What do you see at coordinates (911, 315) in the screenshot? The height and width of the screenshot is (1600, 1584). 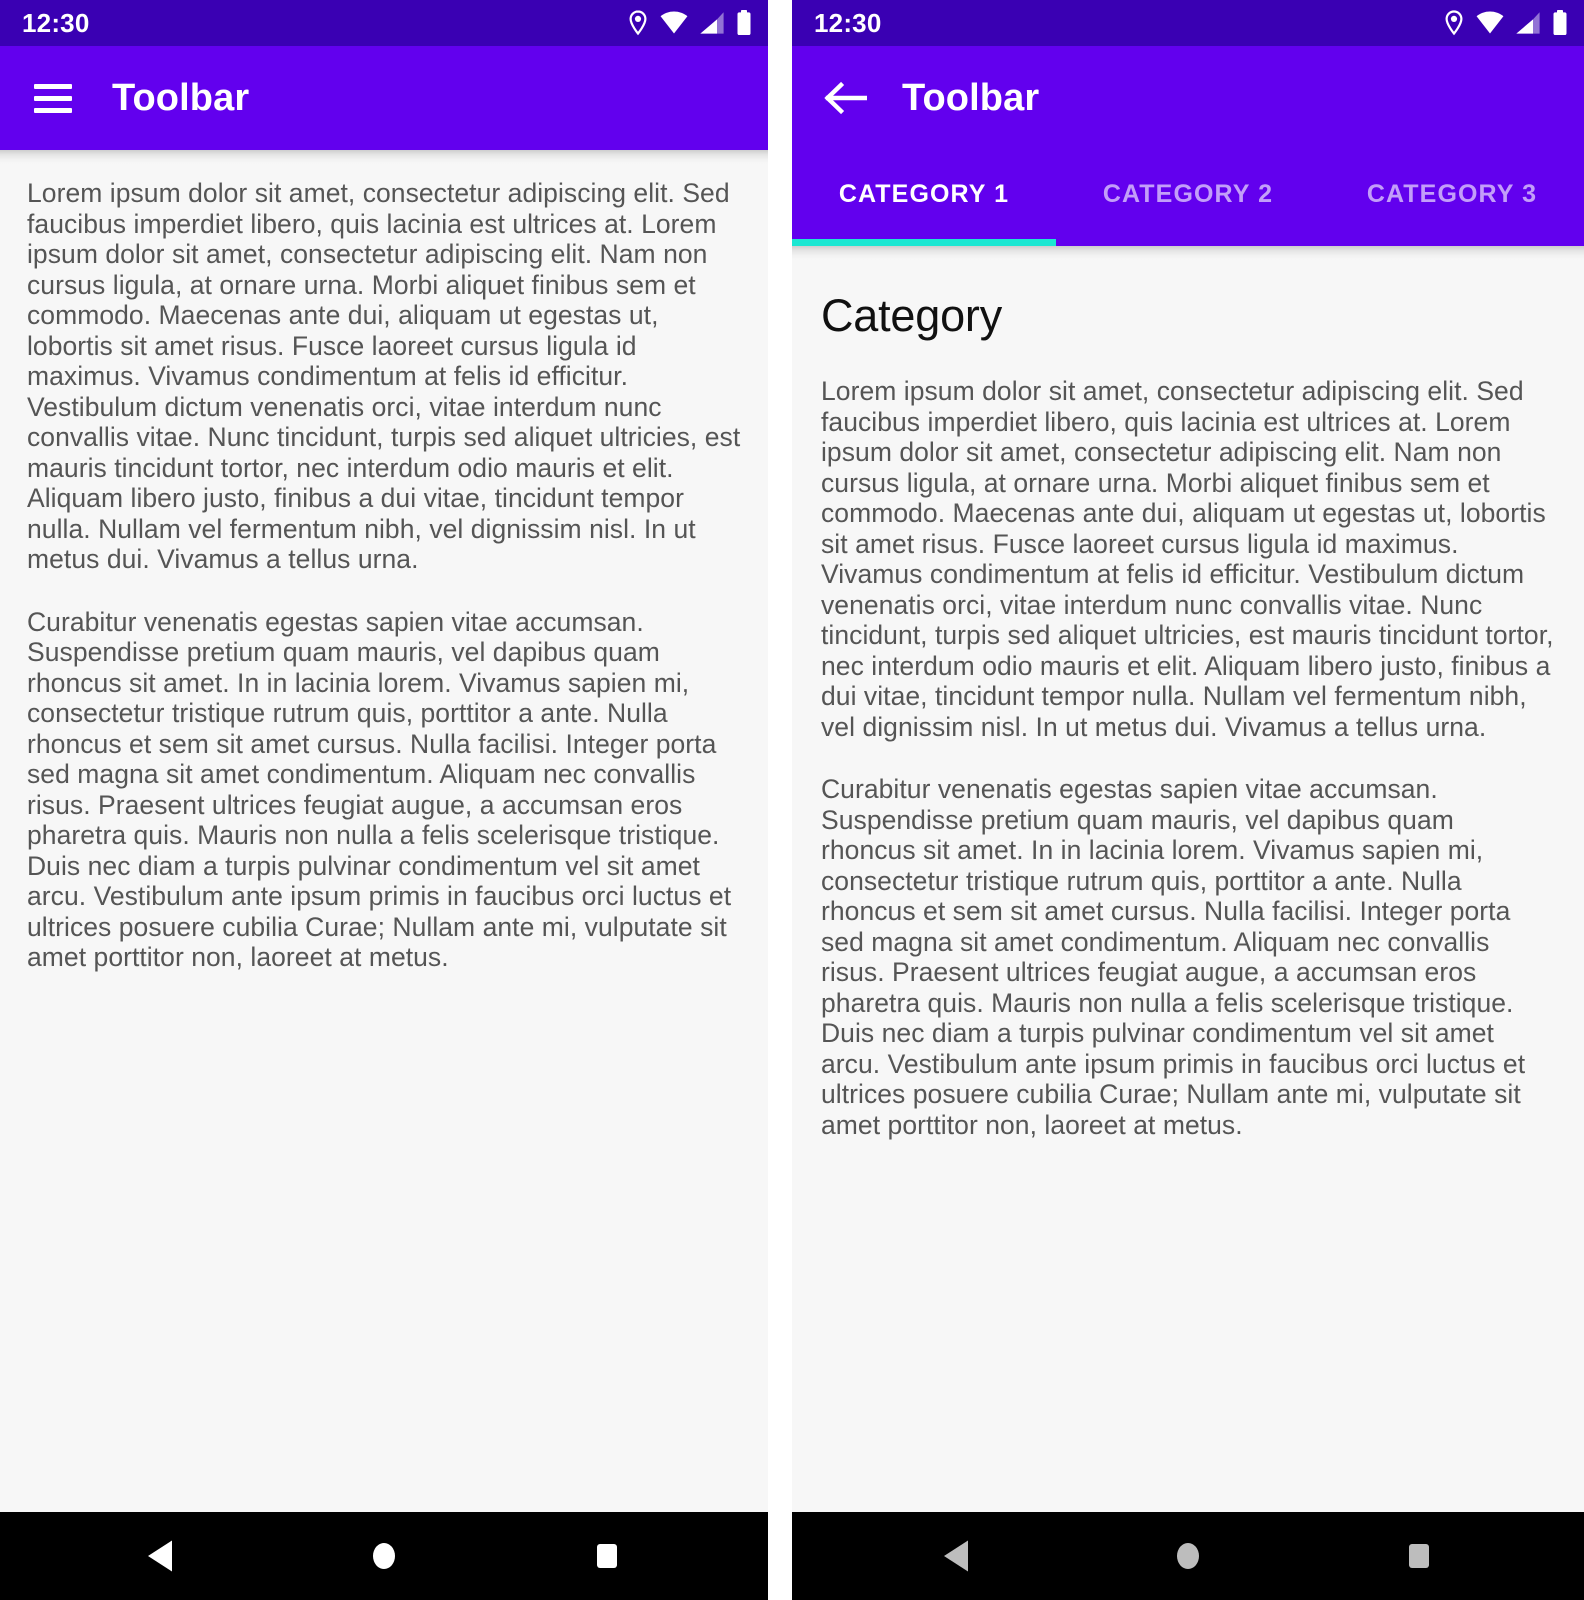 I see `page-title: Category` at bounding box center [911, 315].